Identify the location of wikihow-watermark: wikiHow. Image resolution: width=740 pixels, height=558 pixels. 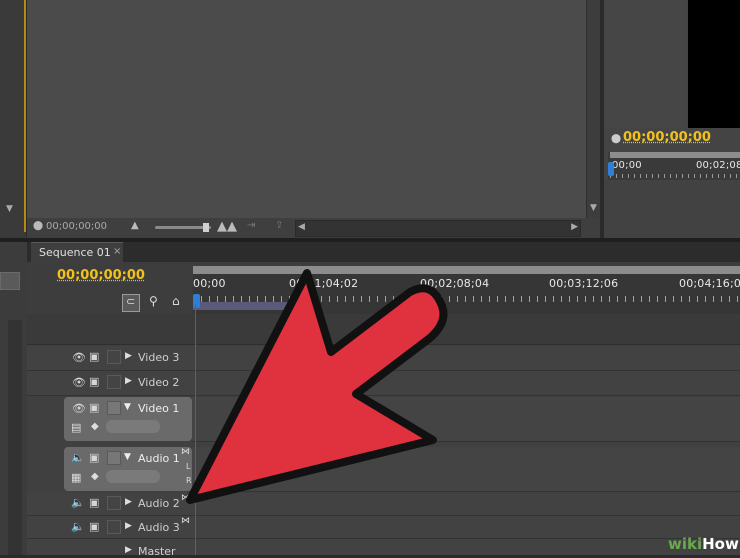
(703, 544).